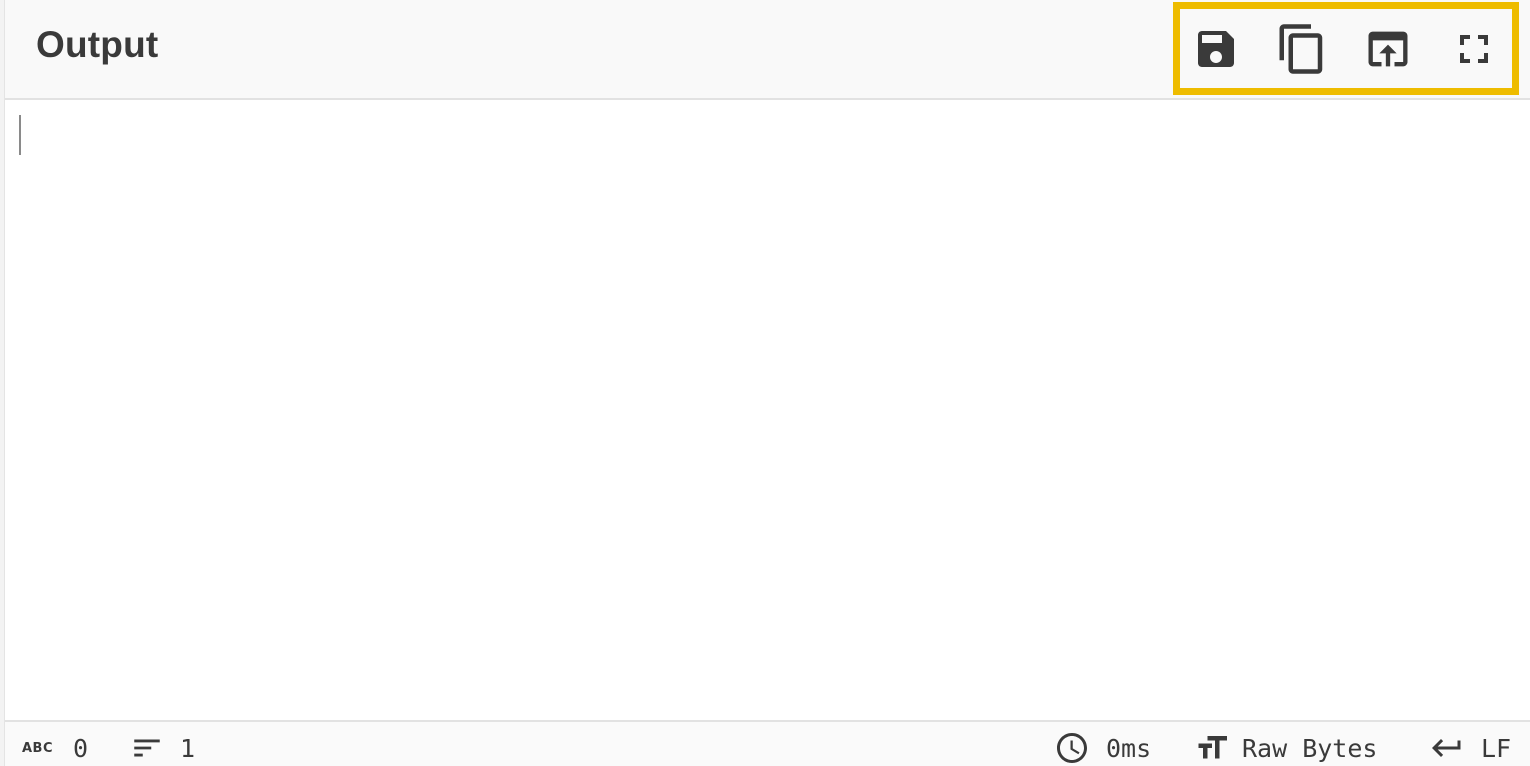  What do you see at coordinates (767, 743) in the screenshot?
I see `status-bar: ABC 0 1 0ms Raw Bytes LF` at bounding box center [767, 743].